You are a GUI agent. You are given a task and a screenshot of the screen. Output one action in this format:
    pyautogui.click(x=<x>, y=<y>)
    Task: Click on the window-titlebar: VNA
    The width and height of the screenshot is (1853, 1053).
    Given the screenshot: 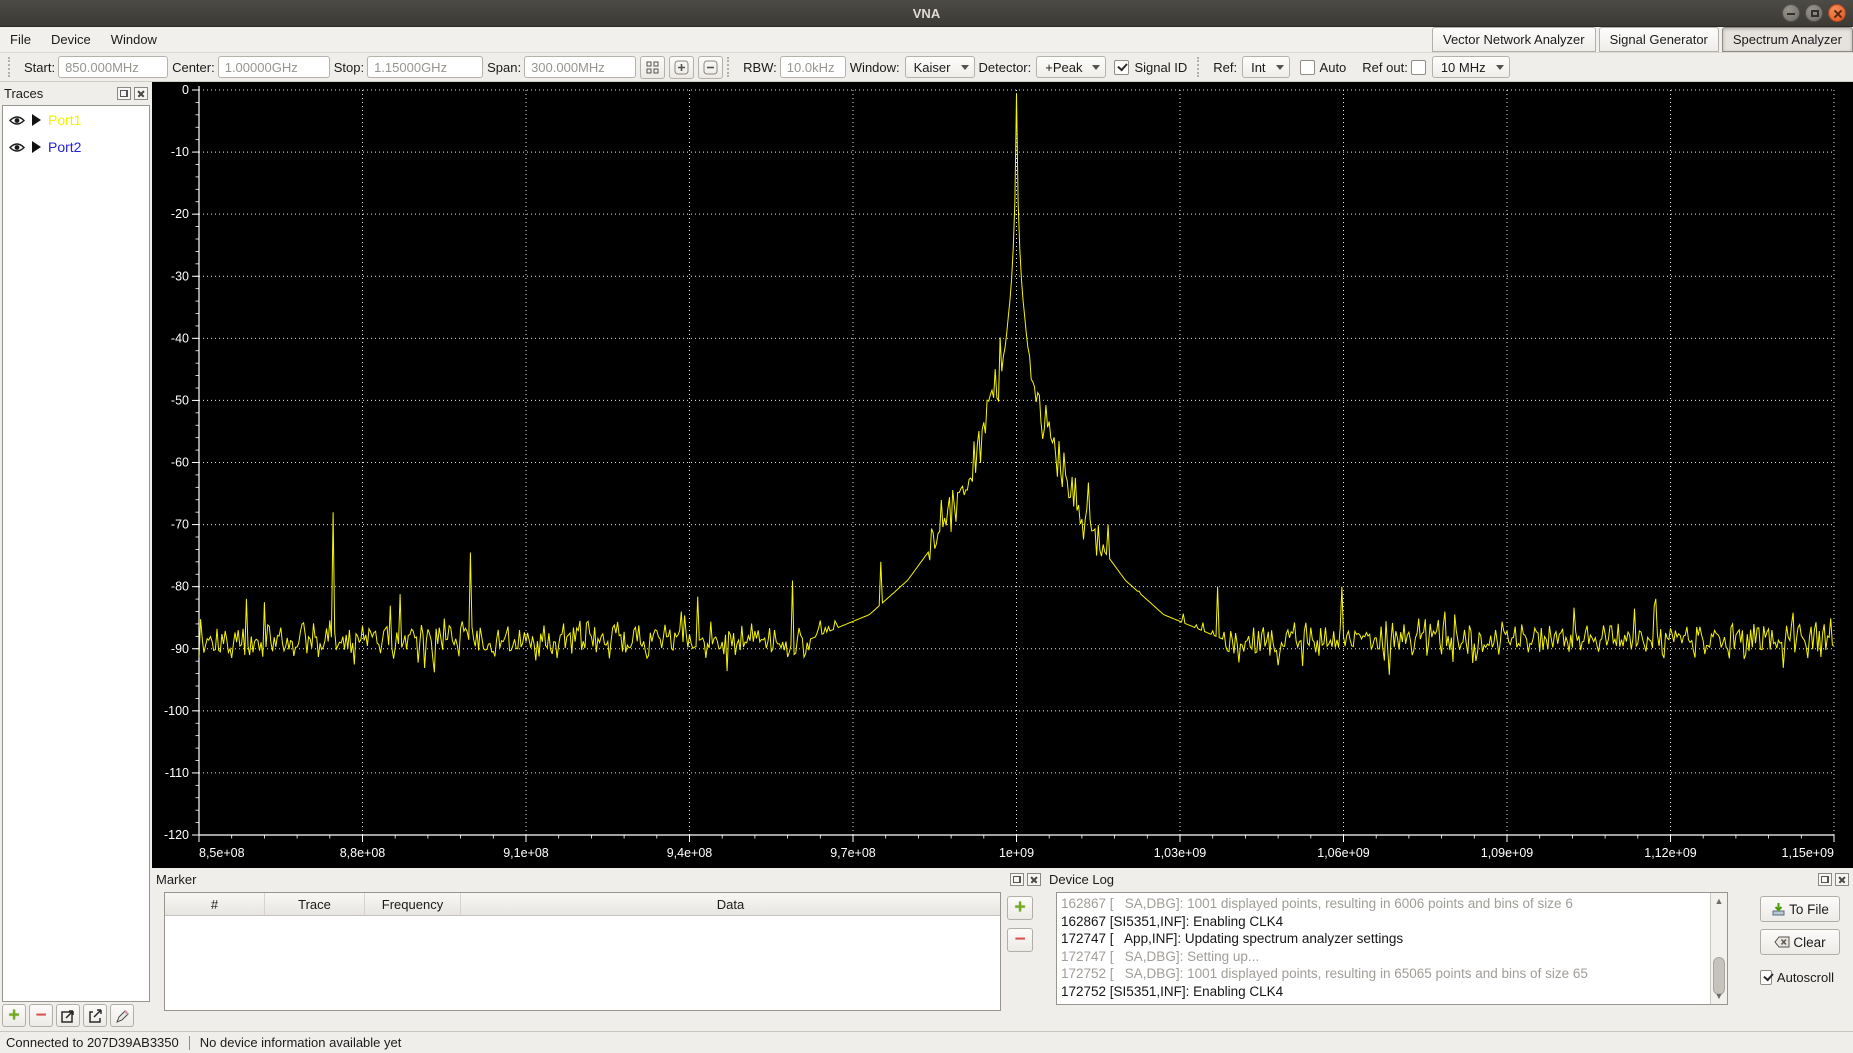 What is the action you would take?
    pyautogui.click(x=926, y=13)
    